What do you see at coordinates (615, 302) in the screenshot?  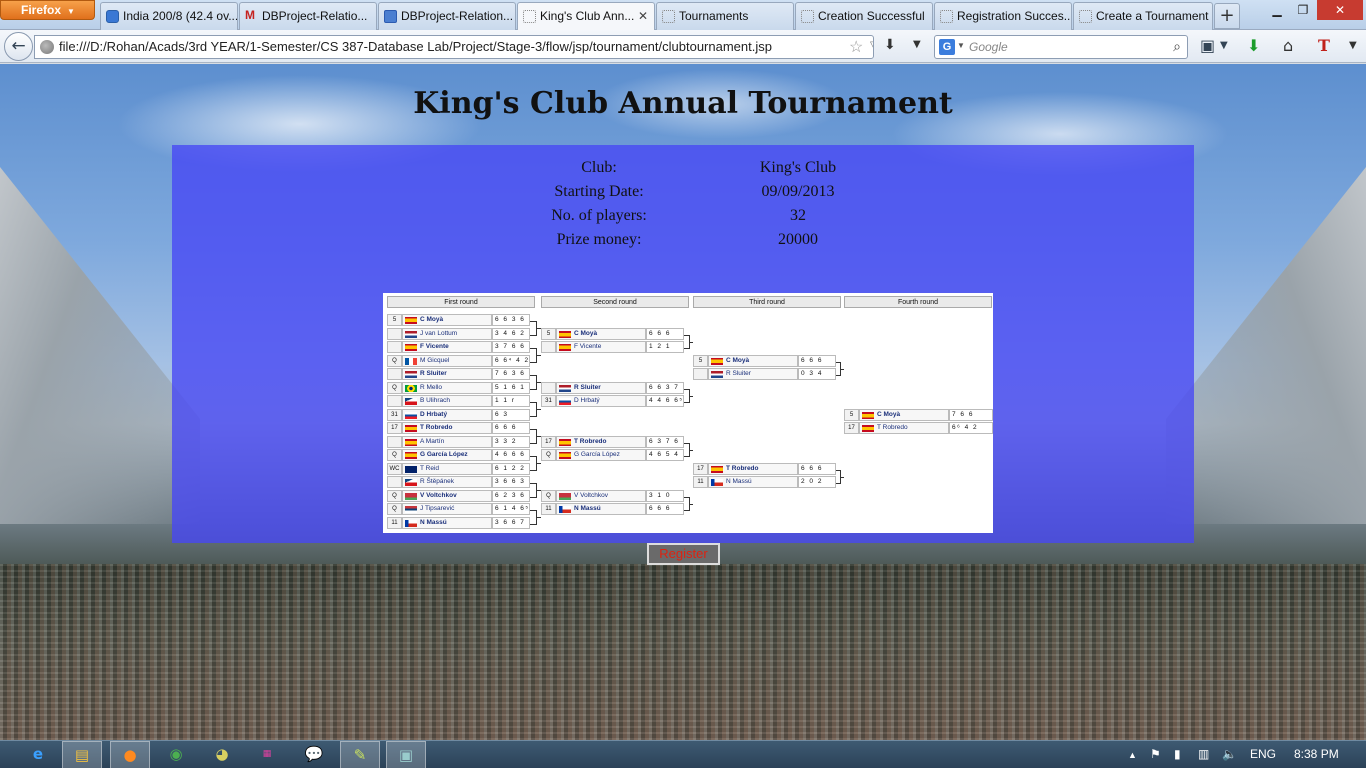 I see `round-header: Second round` at bounding box center [615, 302].